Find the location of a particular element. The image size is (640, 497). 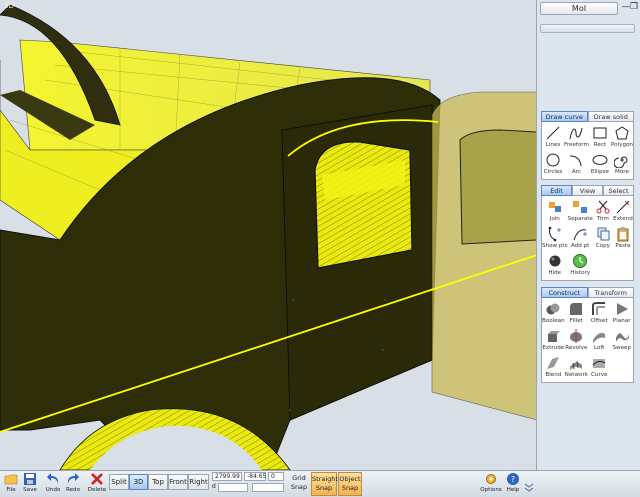

fillet-icon is located at coordinates (576, 309).